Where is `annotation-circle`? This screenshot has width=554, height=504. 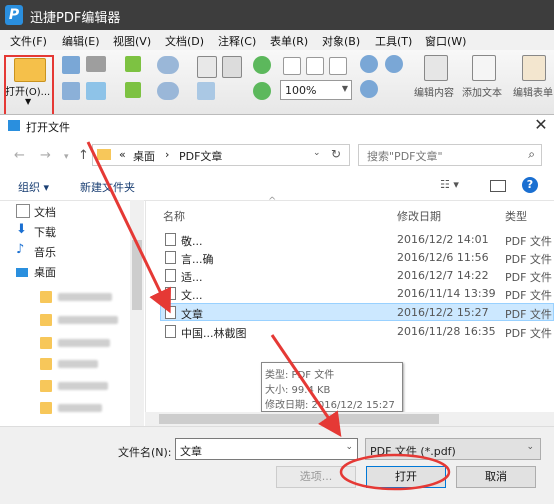 annotation-circle is located at coordinates (395, 472).